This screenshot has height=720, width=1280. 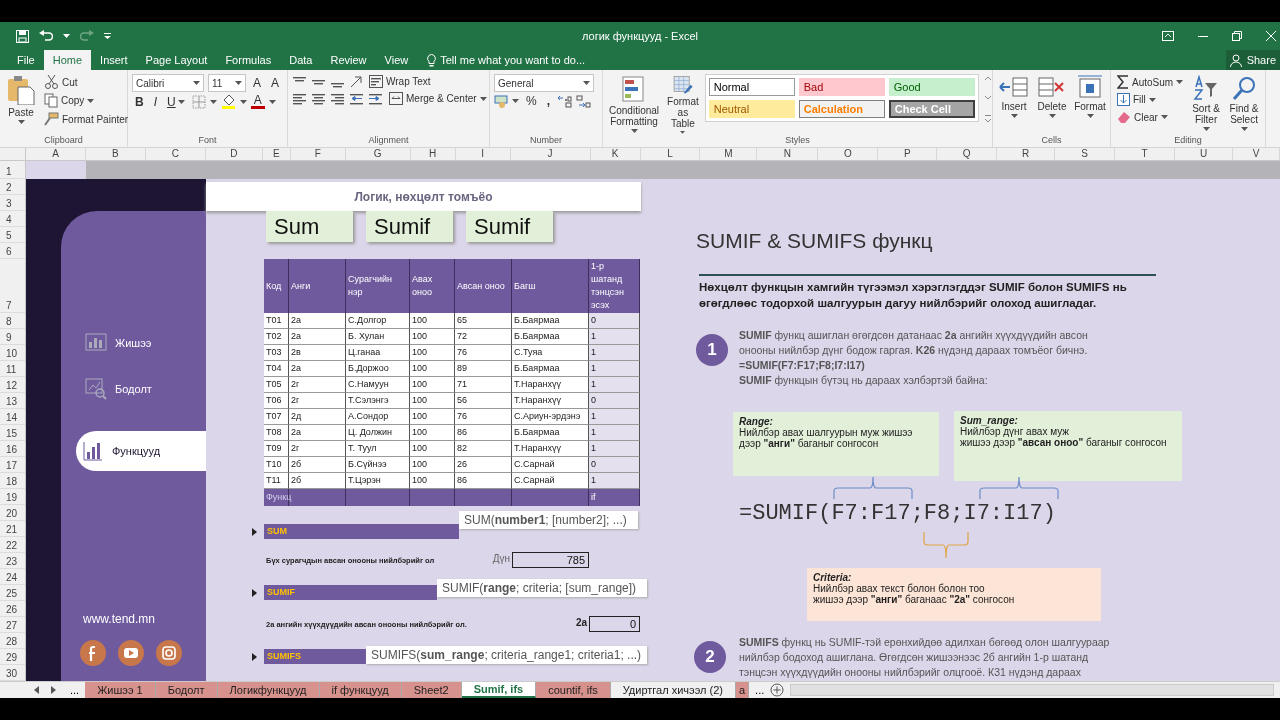 What do you see at coordinates (360, 690) in the screenshot?
I see `sheet-tab: if функцууд` at bounding box center [360, 690].